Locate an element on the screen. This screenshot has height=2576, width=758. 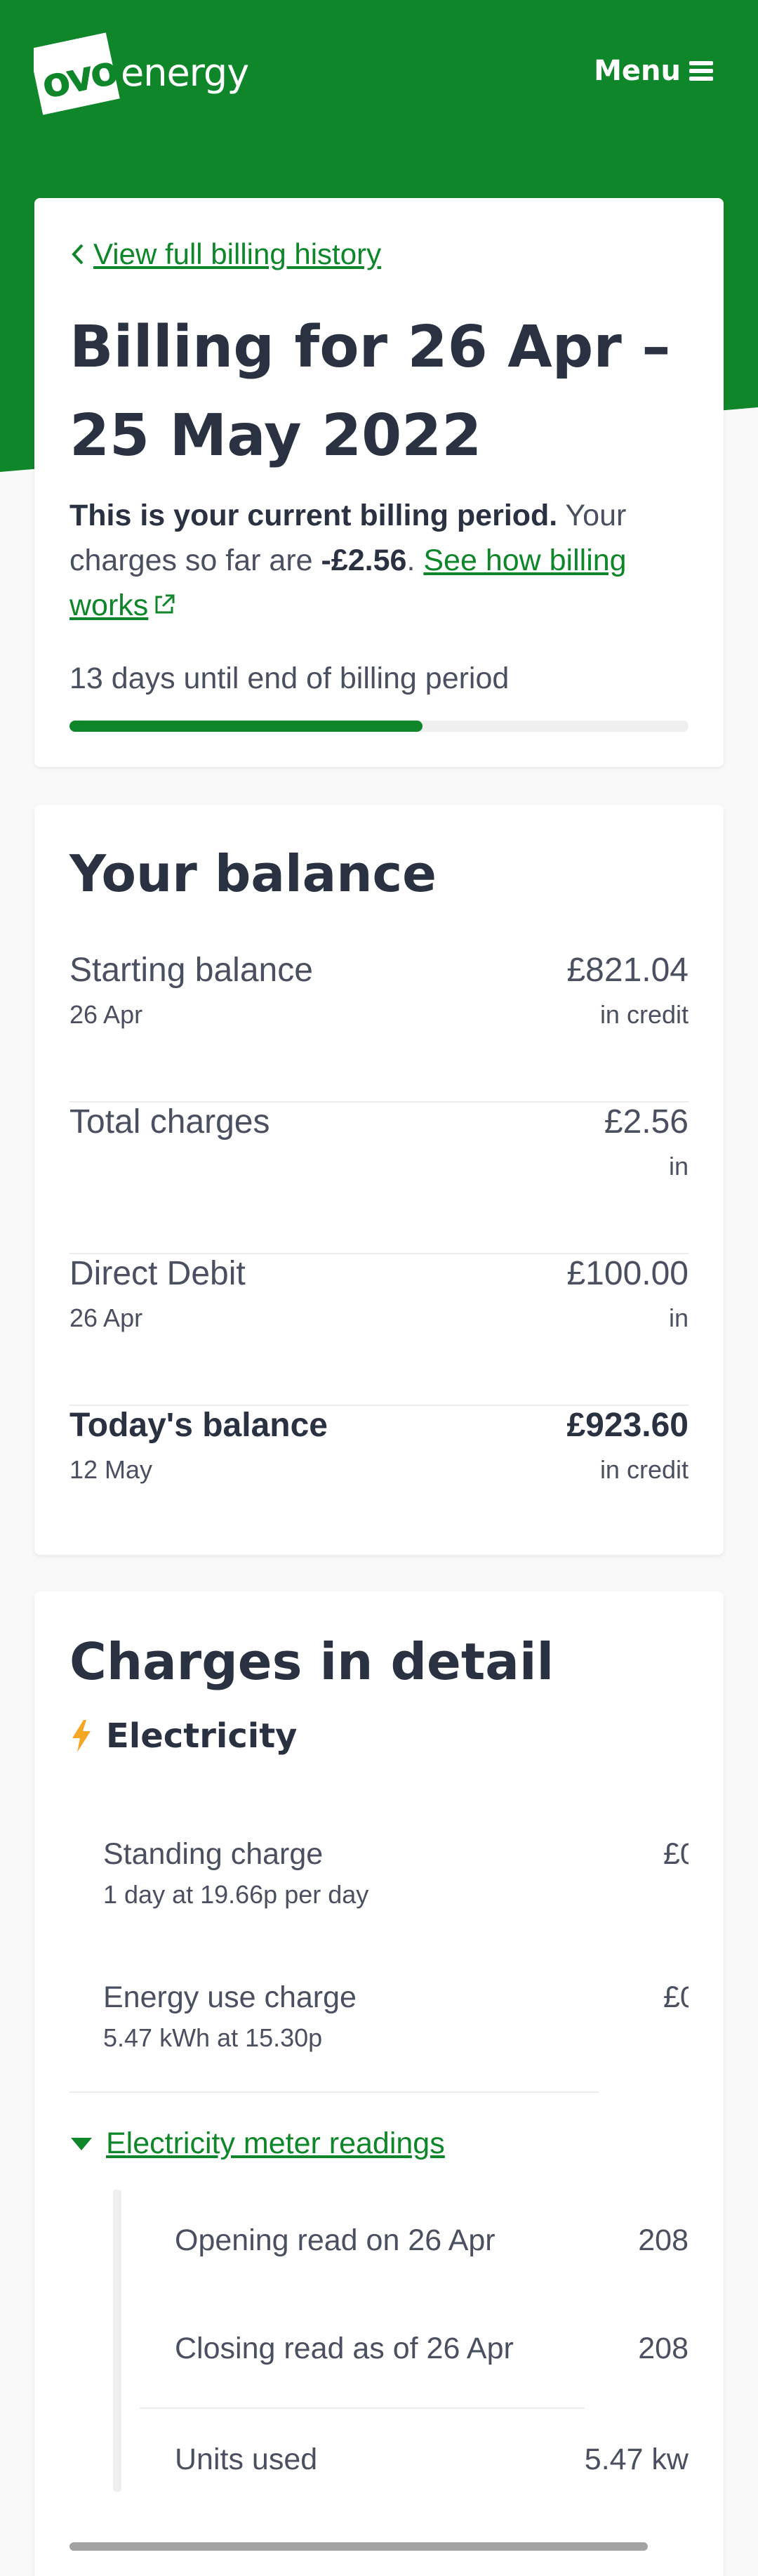
meter-label: Opening read on 26 Apr is located at coordinates (335, 2240).